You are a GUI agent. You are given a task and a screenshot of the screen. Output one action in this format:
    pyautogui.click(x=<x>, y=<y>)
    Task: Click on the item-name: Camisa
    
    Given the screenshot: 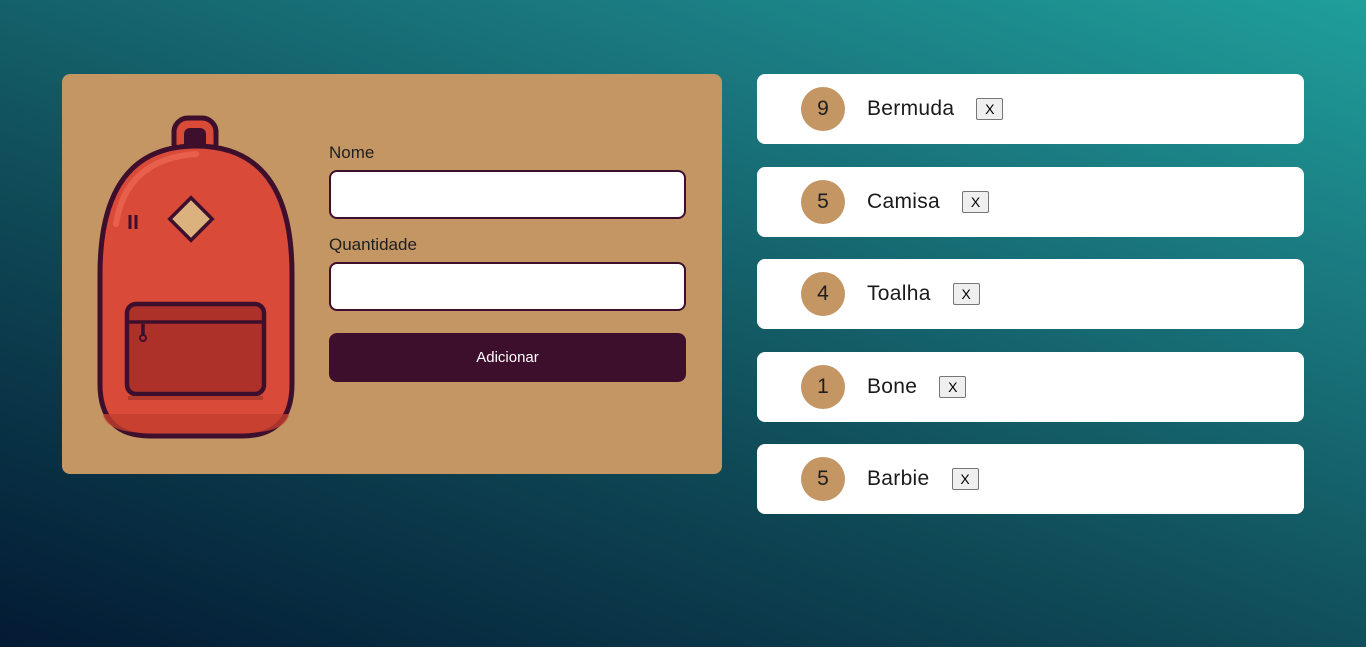 What is the action you would take?
    pyautogui.click(x=903, y=201)
    